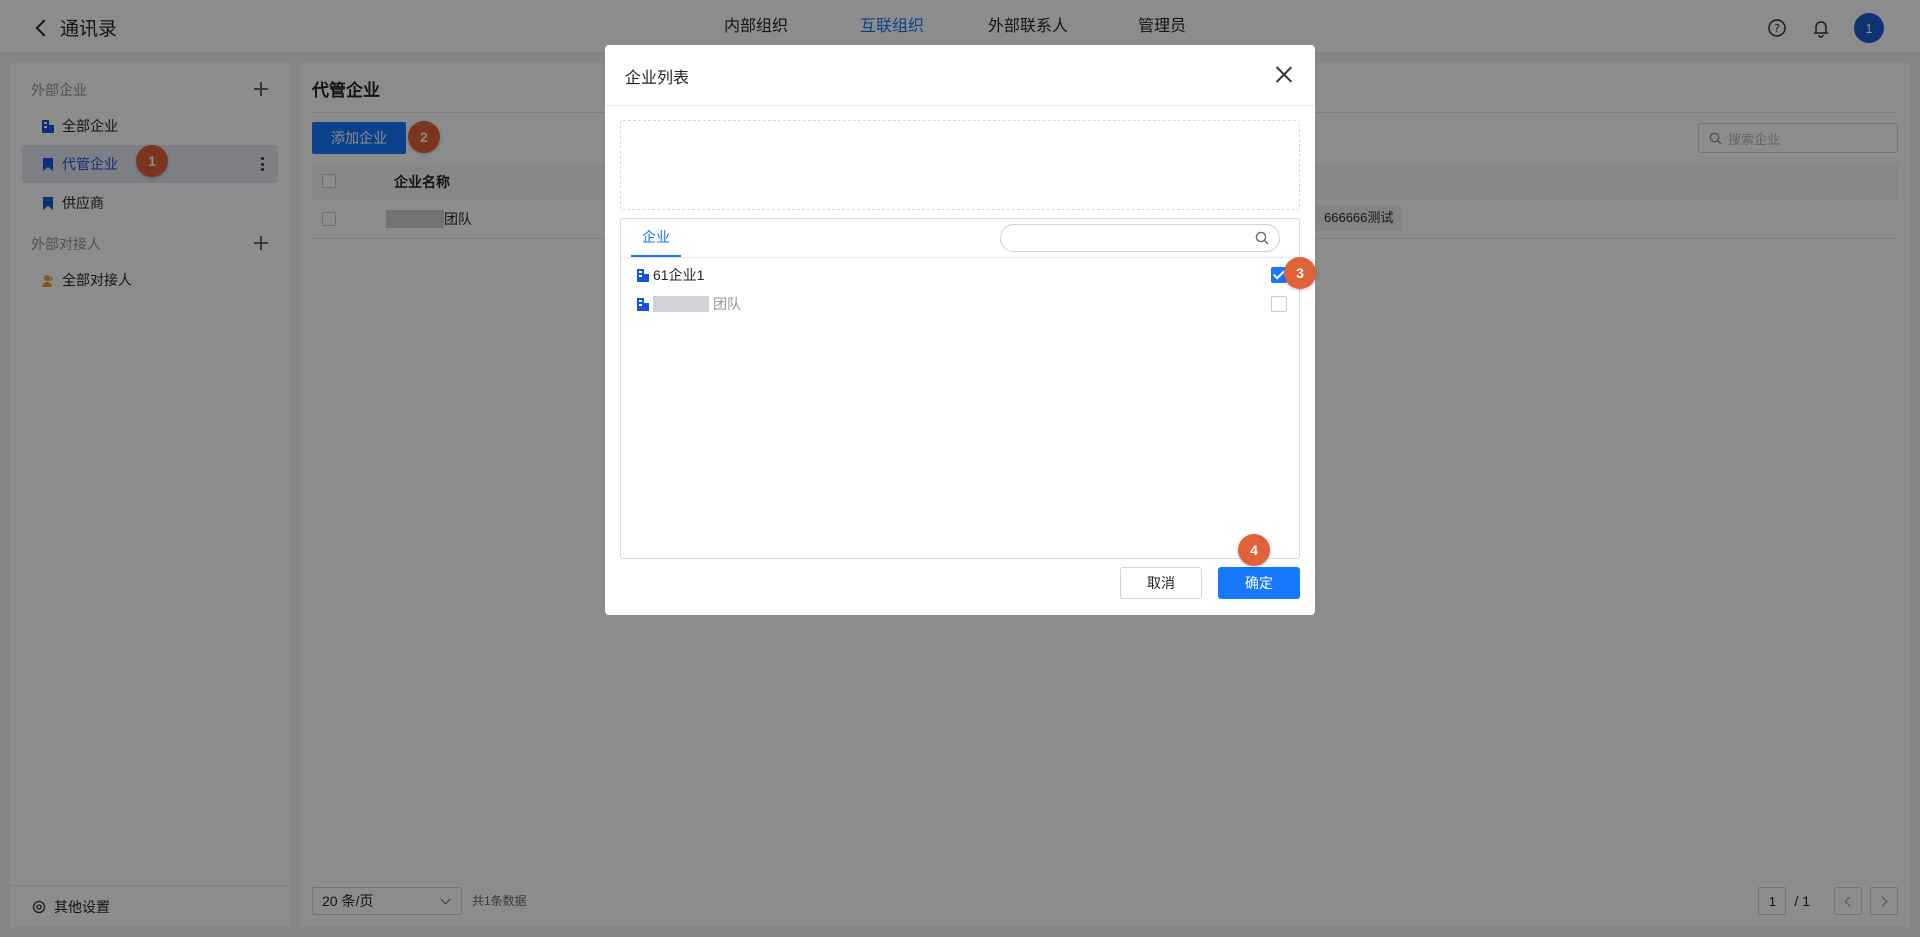 The image size is (1920, 937). Describe the element at coordinates (960, 165) in the screenshot. I see `selected-items-area` at that location.